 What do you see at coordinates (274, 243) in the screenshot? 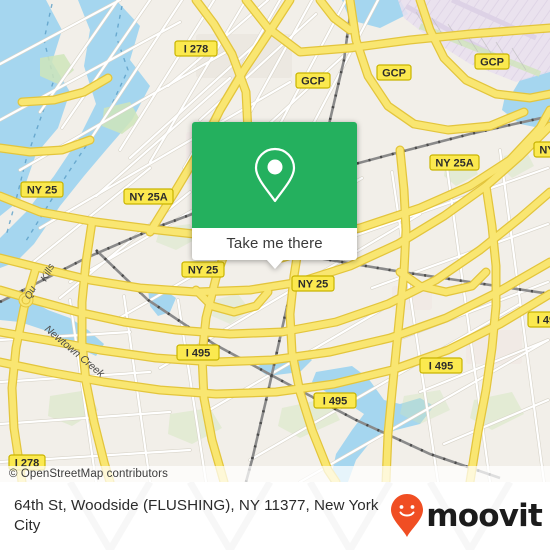
I see `take-me-there-label: Take me there` at bounding box center [274, 243].